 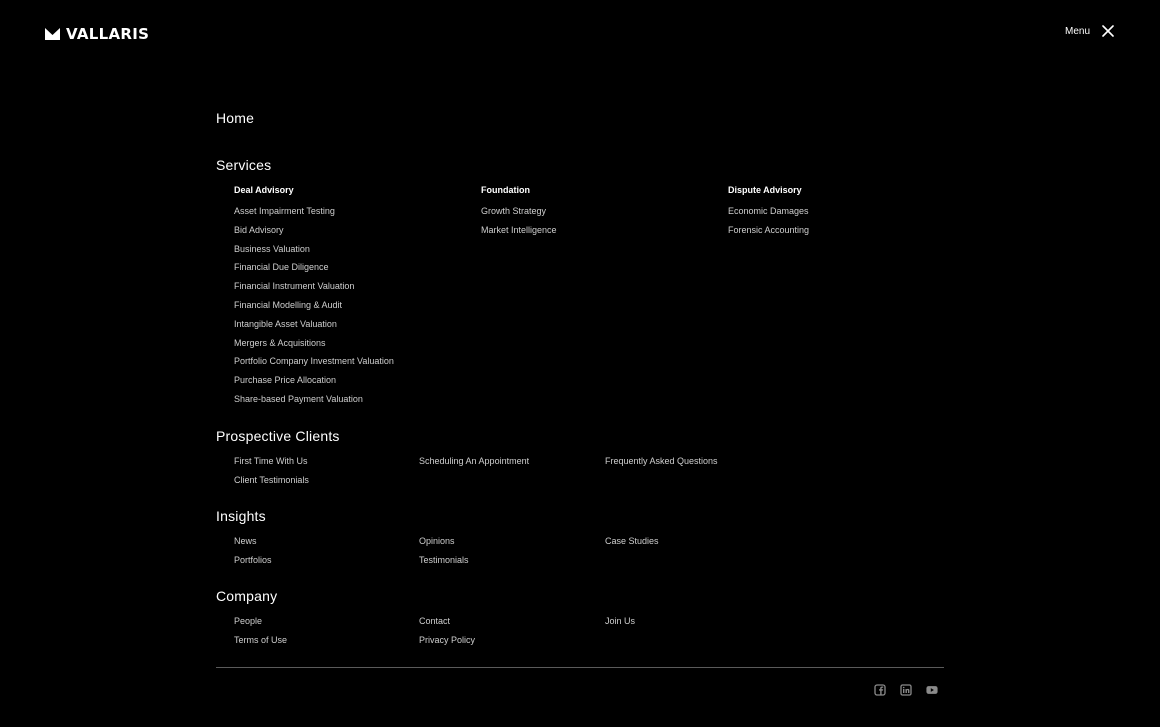 What do you see at coordinates (519, 190) in the screenshot?
I see `foundation-heading: Foundation` at bounding box center [519, 190].